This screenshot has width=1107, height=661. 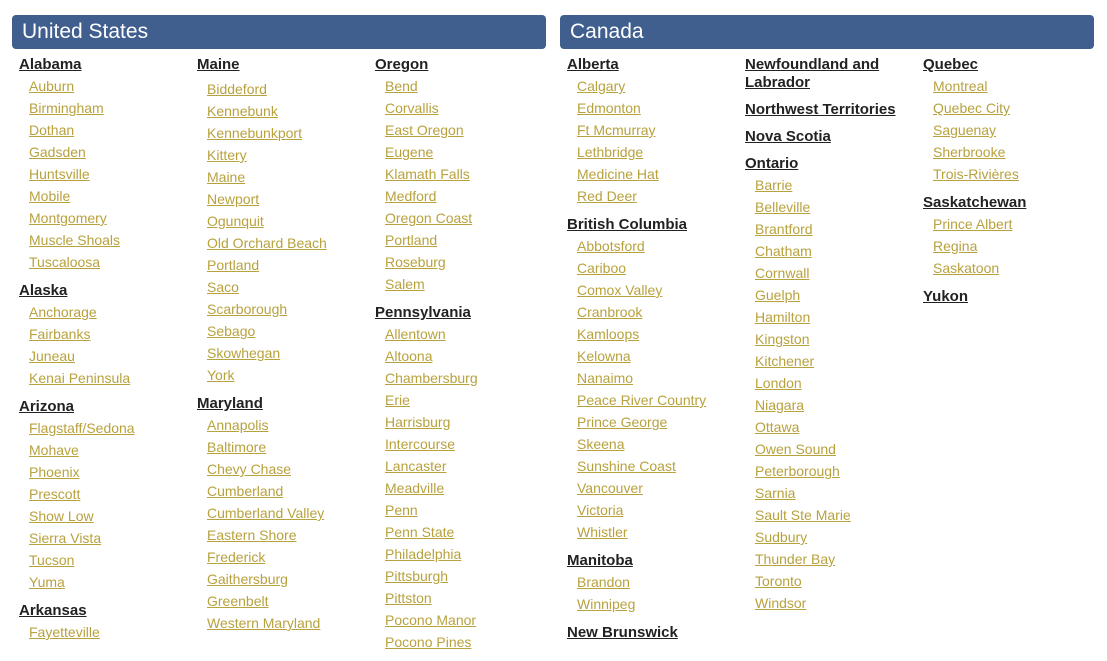 What do you see at coordinates (113, 218) in the screenshot?
I see `city-link-montgomery: Montgomery` at bounding box center [113, 218].